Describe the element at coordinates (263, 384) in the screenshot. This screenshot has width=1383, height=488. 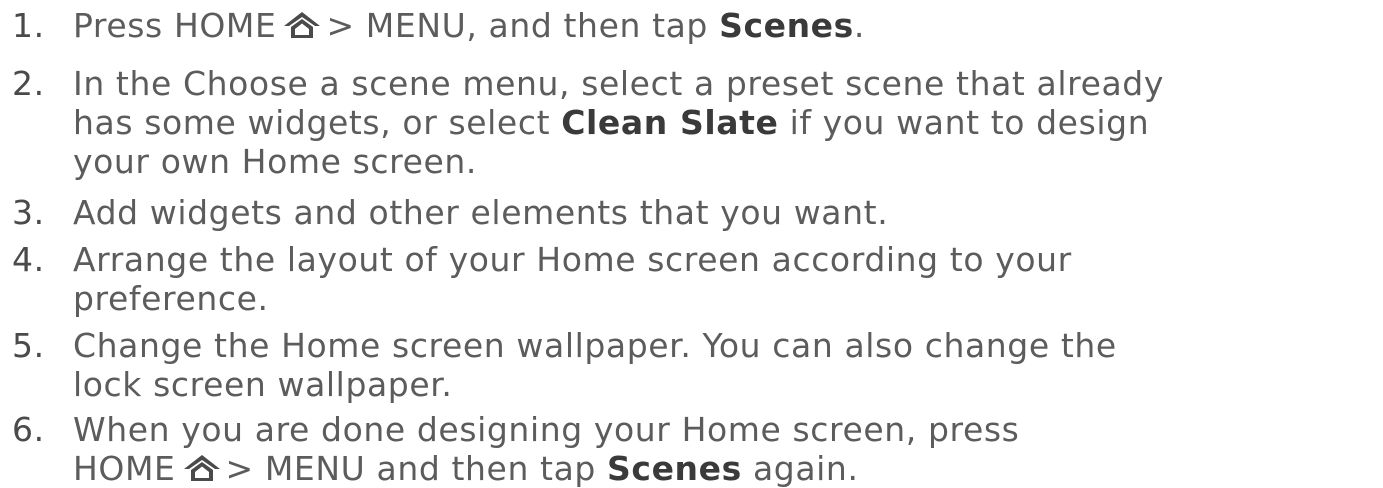
I see `step-line: lock screen wallpaper.` at that location.